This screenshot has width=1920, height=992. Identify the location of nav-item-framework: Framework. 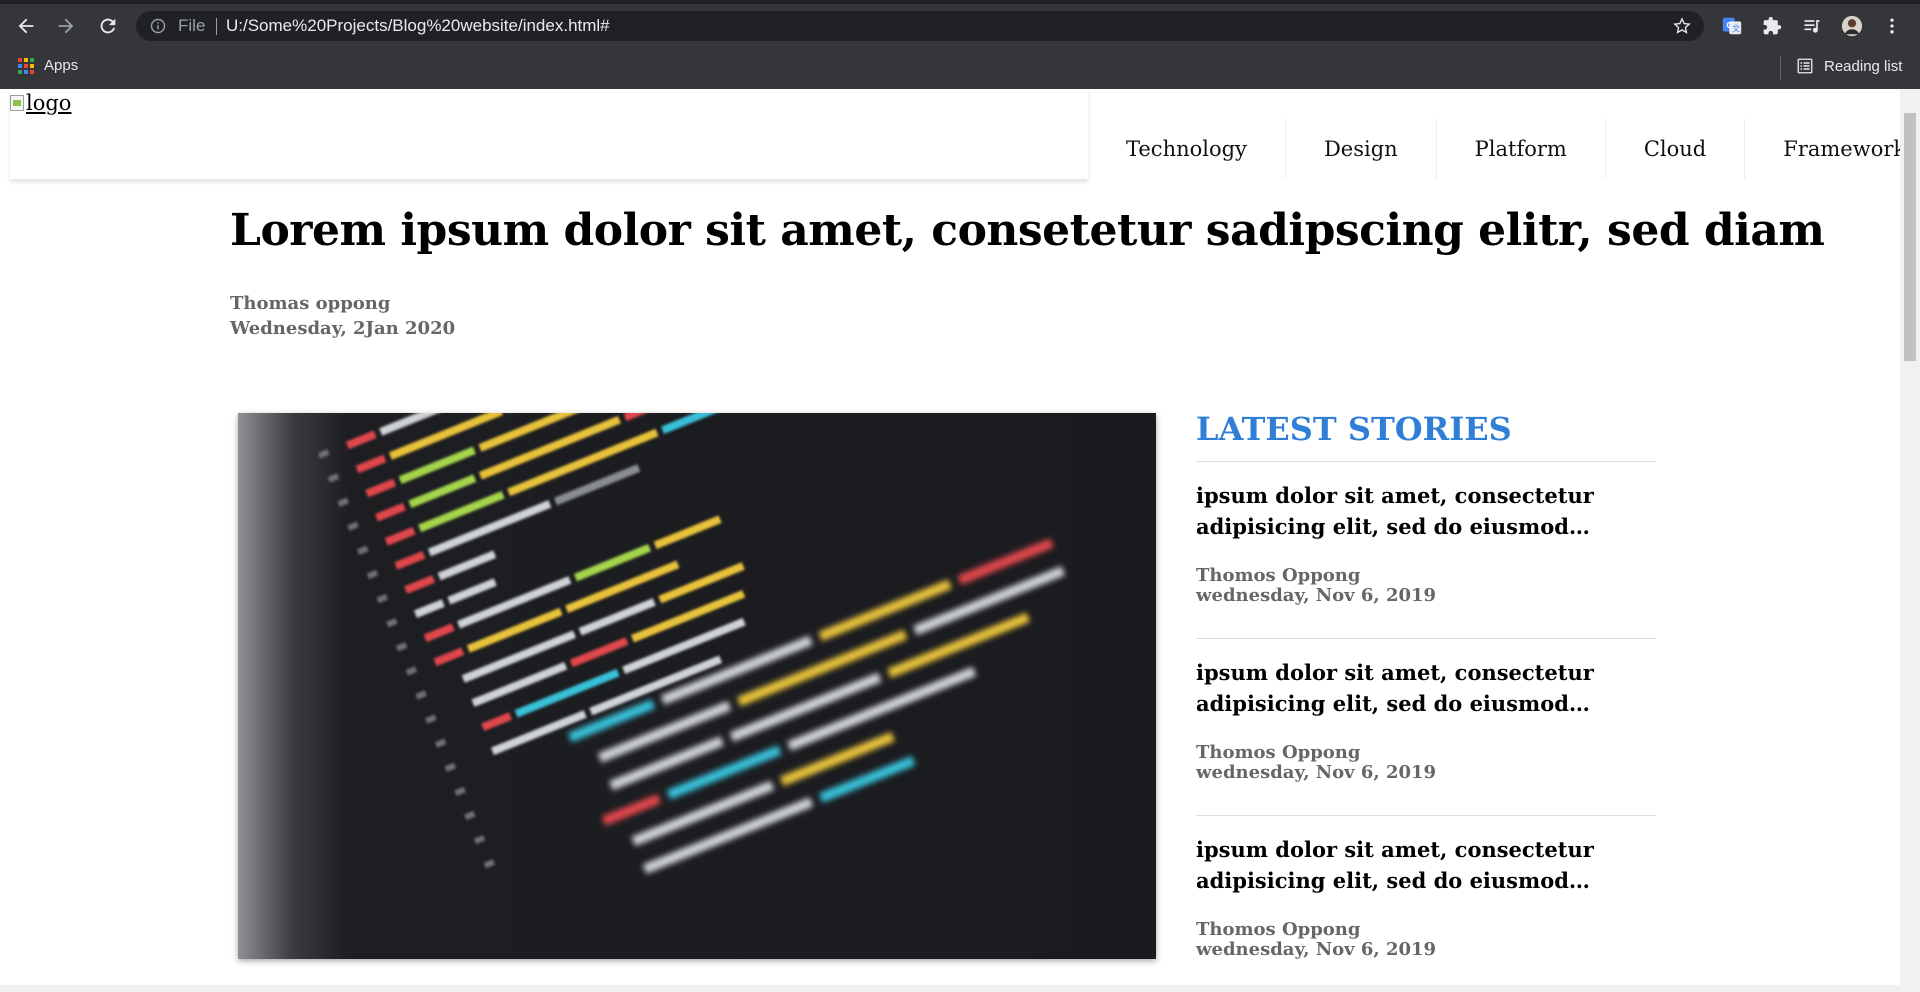
(1822, 149).